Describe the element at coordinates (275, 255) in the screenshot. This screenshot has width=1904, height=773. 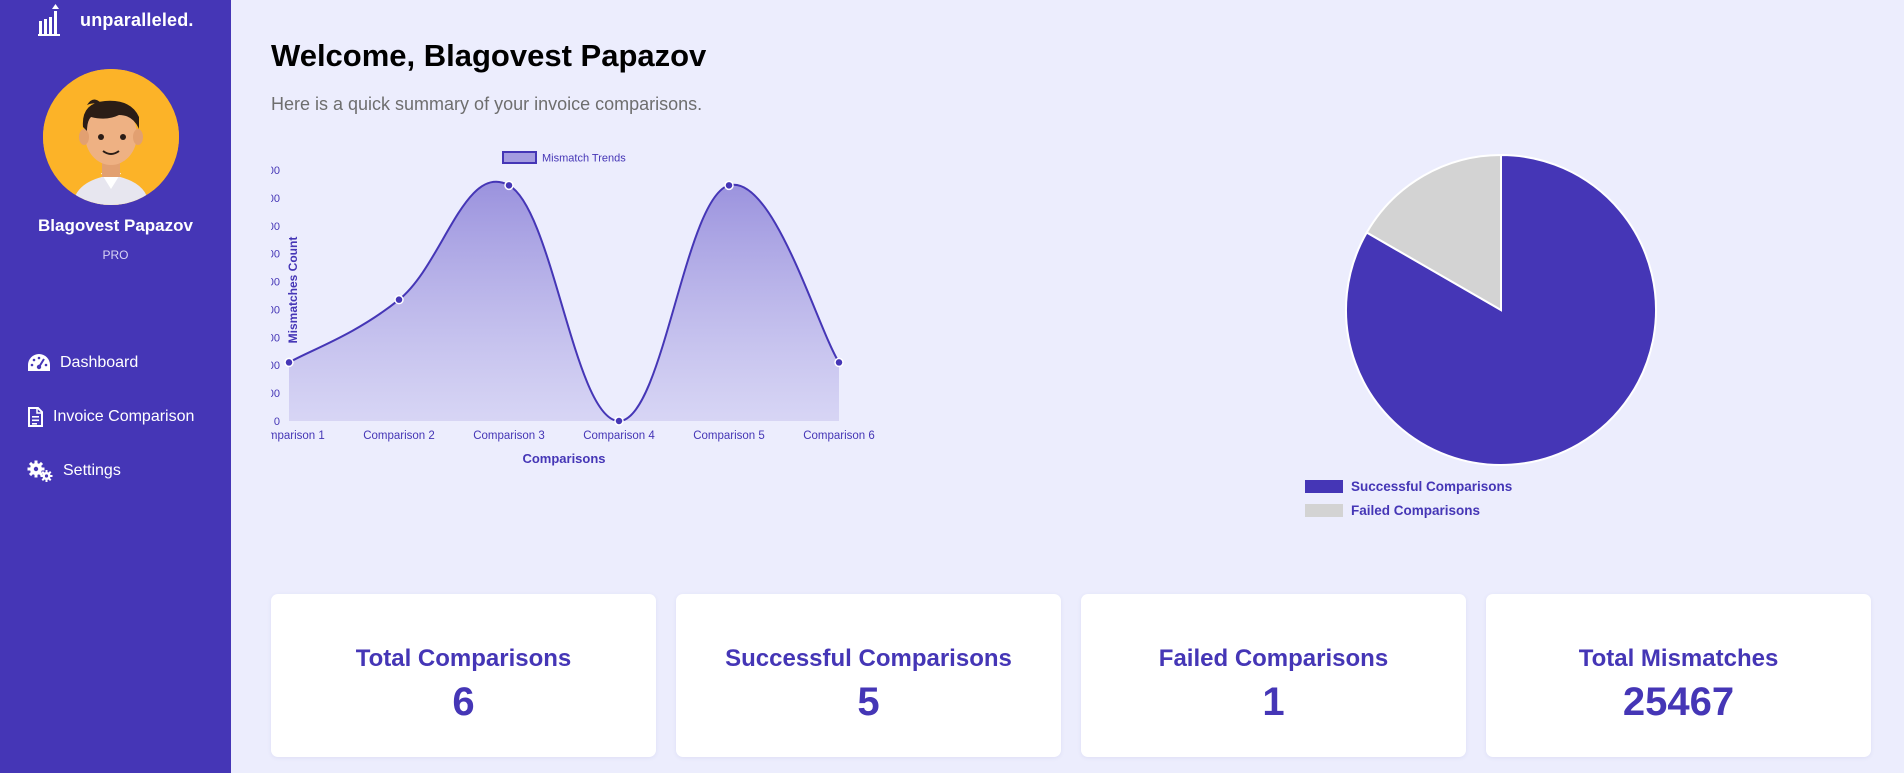
I see `y-tick-label: 6,000` at that location.